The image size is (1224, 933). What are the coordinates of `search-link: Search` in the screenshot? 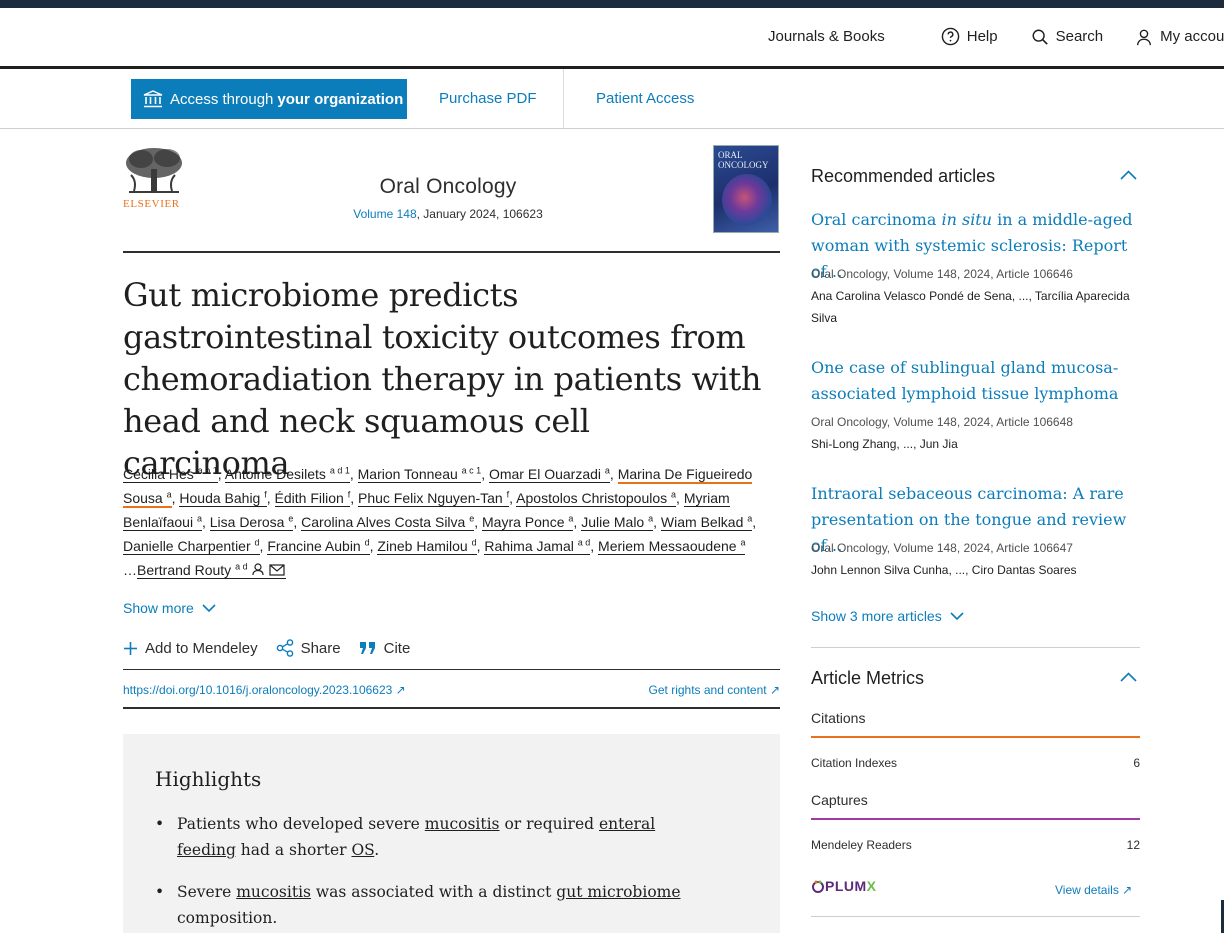 It's located at (1067, 37).